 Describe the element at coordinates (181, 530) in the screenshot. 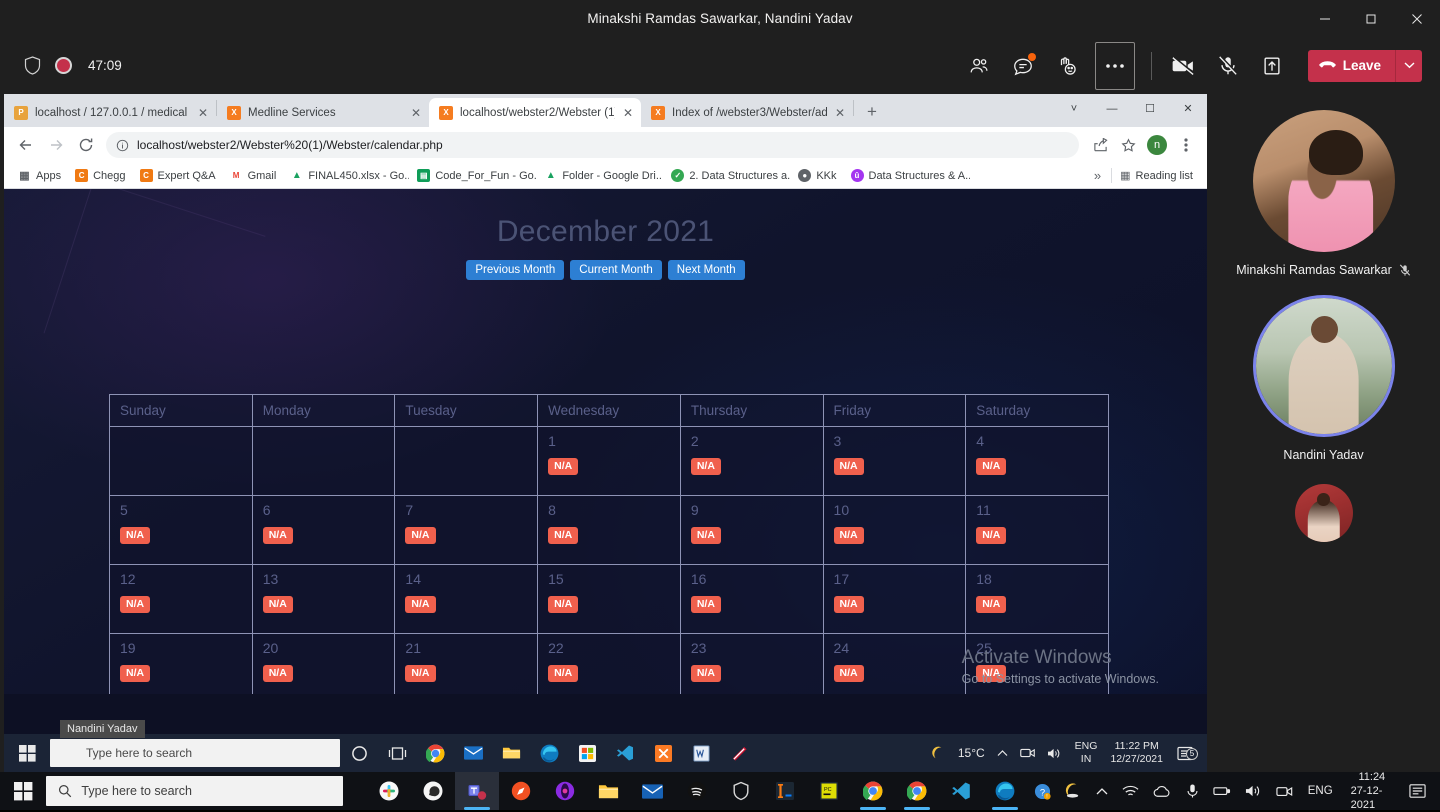

I see `calendar-day-cell: 5N/A` at that location.